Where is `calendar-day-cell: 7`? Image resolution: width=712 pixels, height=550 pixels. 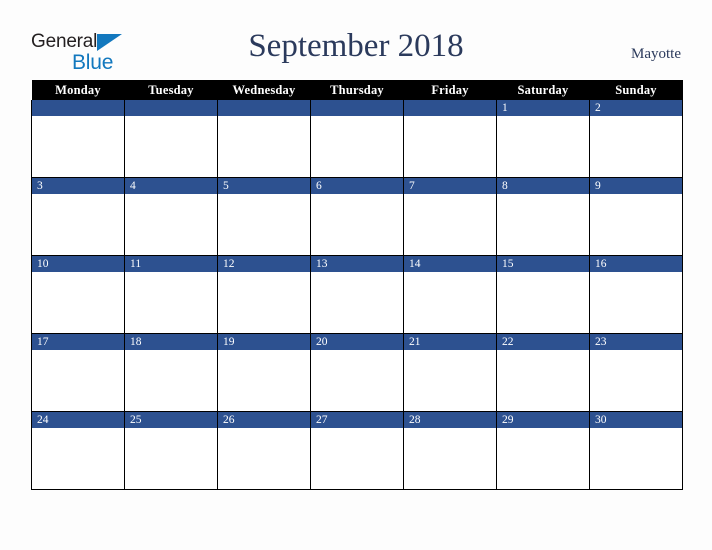 calendar-day-cell: 7 is located at coordinates (450, 216).